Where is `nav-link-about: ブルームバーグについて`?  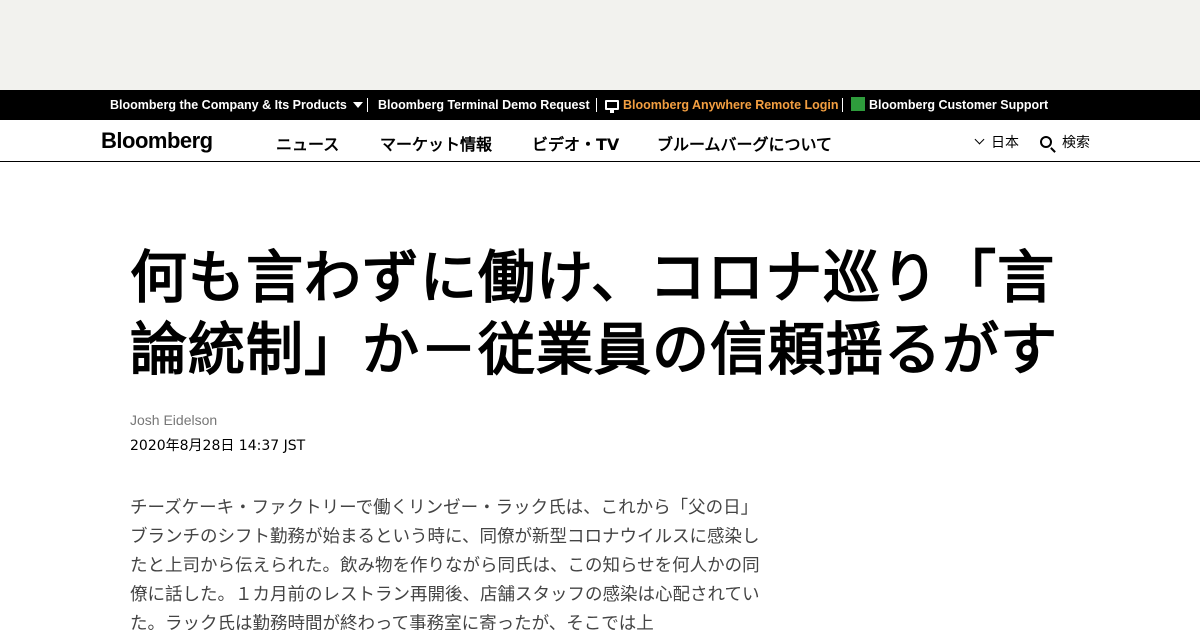
nav-link-about: ブルームバーグについて is located at coordinates (744, 143).